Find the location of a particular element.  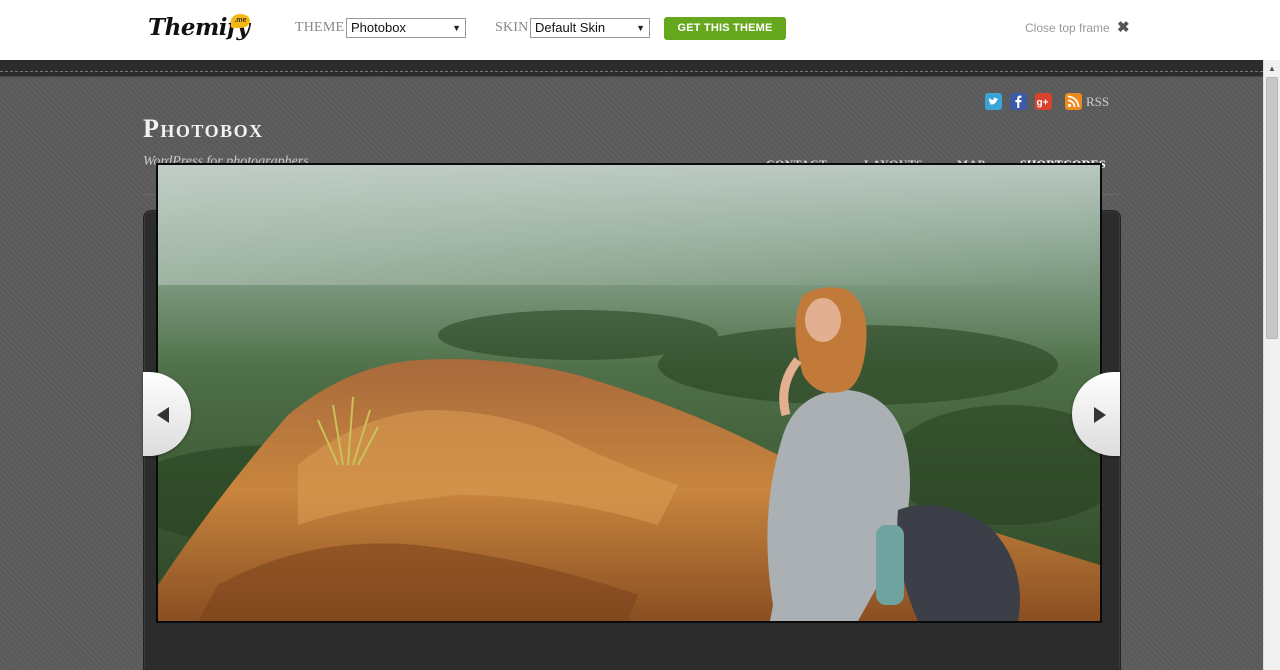

rss-icon is located at coordinates (1073, 101).